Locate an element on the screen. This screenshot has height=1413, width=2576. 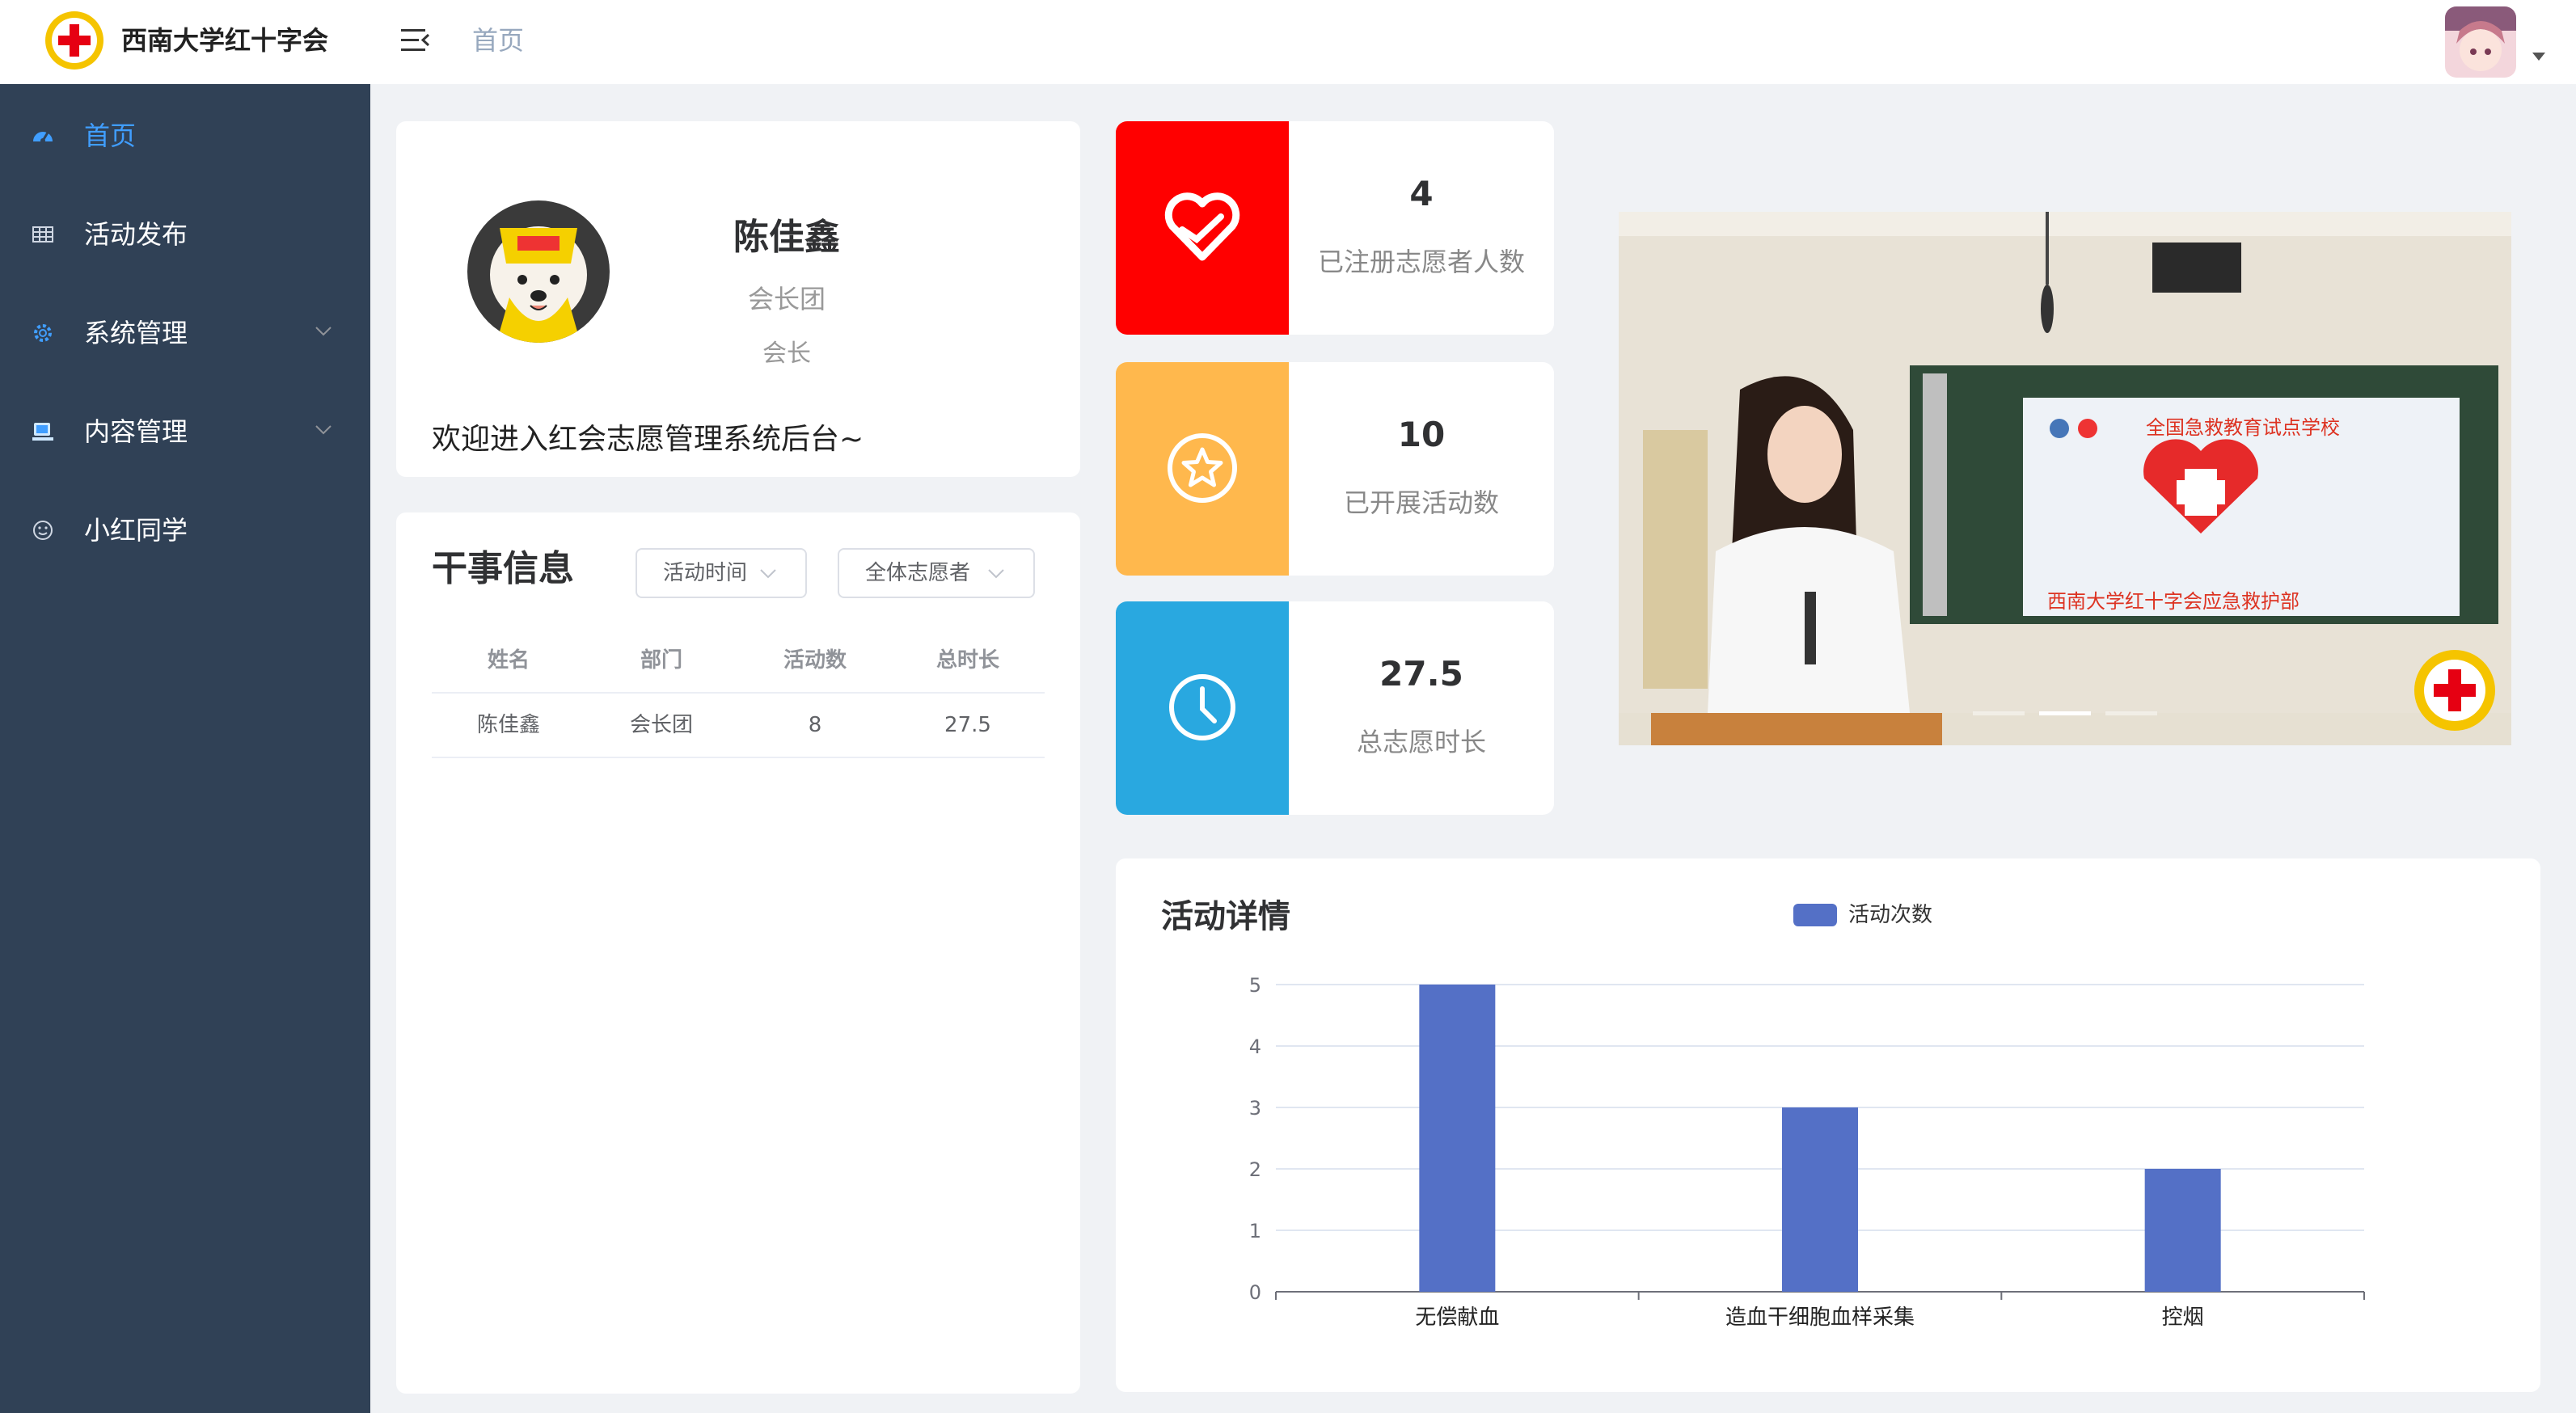
x-tick-label: 无偿献血 is located at coordinates (1457, 1317).